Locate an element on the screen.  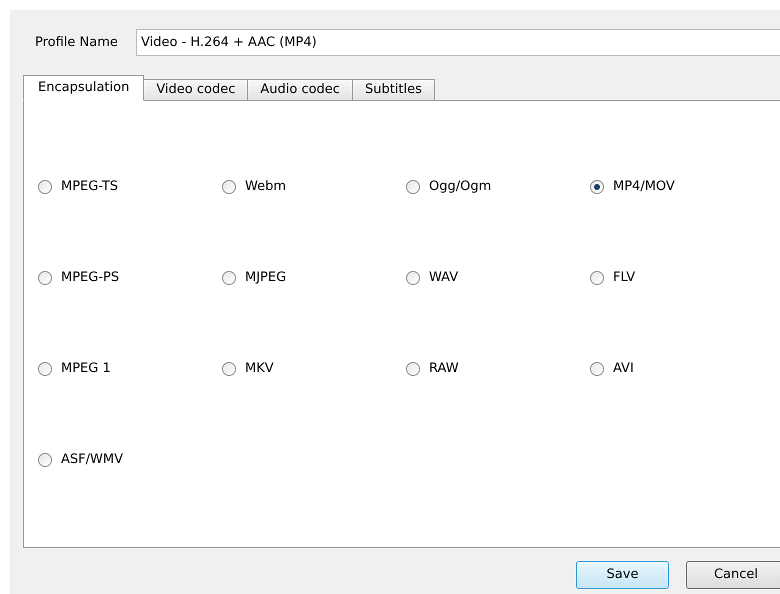
field-label: Profile Name is located at coordinates (77, 43).